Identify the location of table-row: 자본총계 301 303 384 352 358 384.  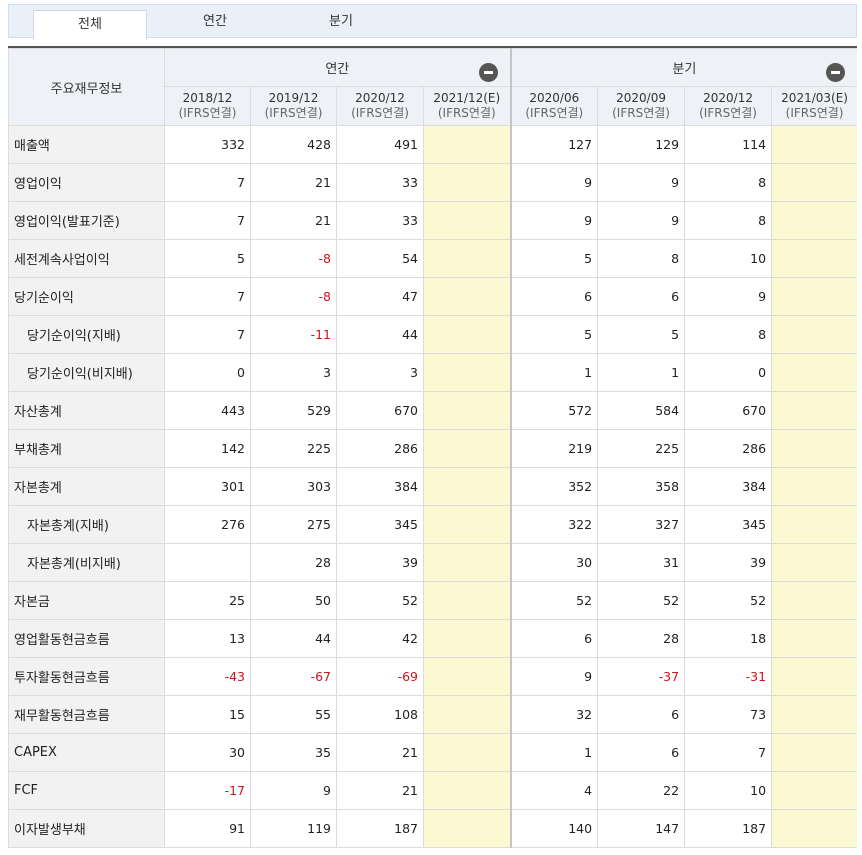
(432, 486).